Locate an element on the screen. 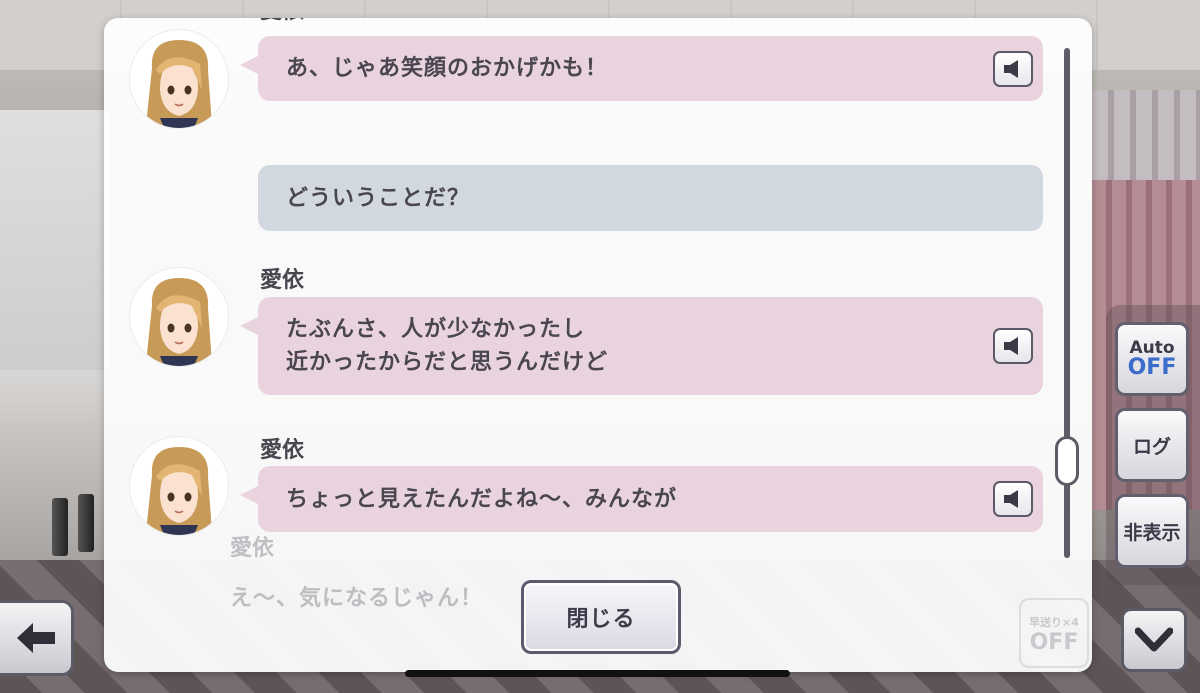 The image size is (1200, 693). log-entry: どういうことだ？ is located at coordinates (584, 198).